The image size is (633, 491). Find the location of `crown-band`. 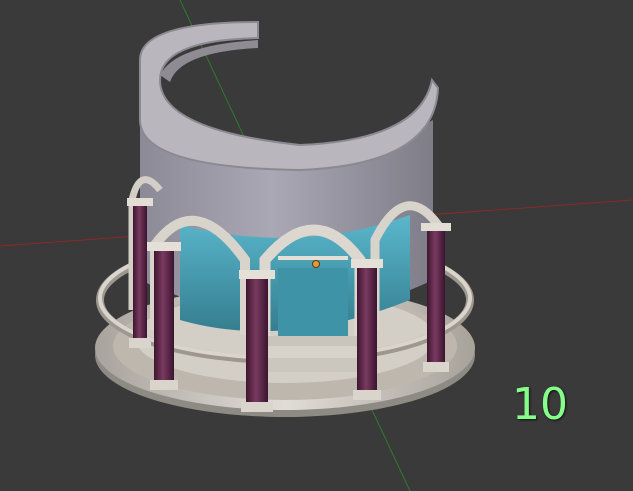

crown-band is located at coordinates (289, 96).